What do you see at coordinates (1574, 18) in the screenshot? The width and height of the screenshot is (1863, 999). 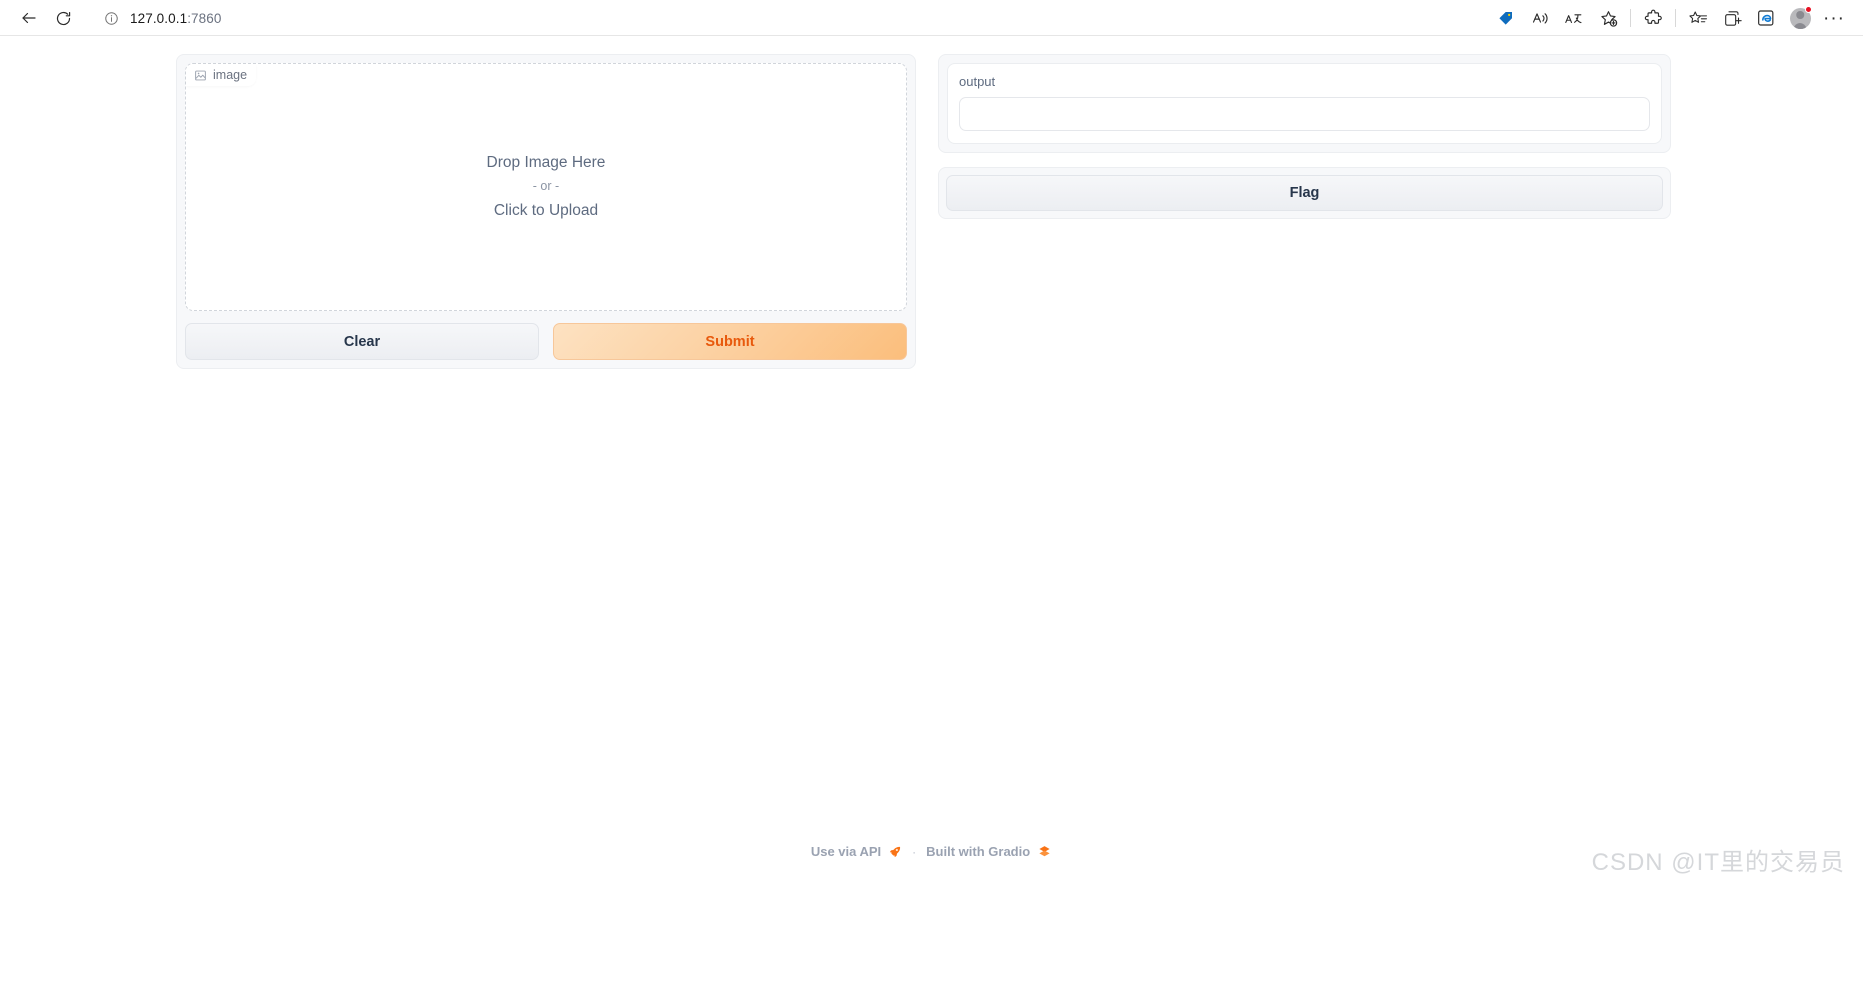 I see `translate-icon` at bounding box center [1574, 18].